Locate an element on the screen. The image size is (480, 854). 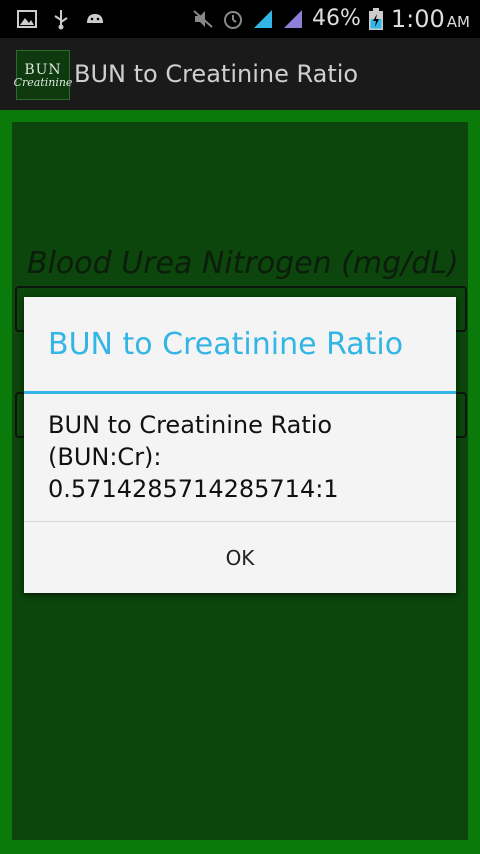
dialog-message-line3: 0.5714285714285714:1 is located at coordinates (193, 489).